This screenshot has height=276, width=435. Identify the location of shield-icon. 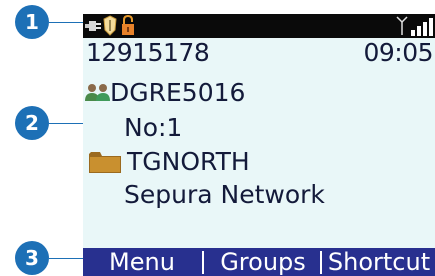
(110, 27).